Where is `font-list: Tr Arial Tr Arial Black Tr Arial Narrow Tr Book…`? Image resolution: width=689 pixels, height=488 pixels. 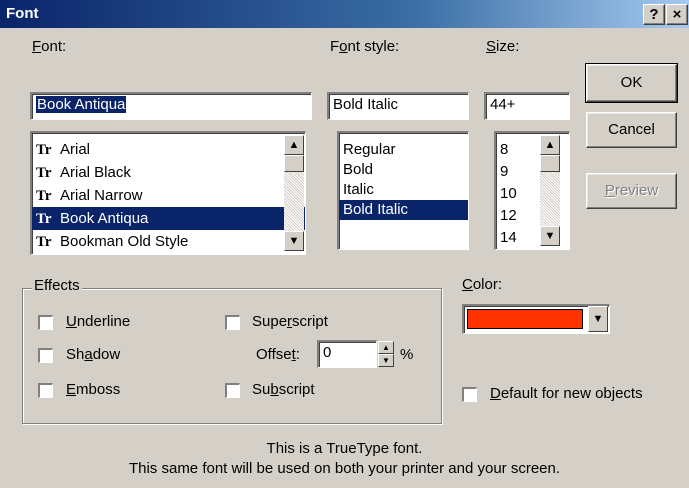
font-list: Tr Arial Tr Arial Black Tr Arial Narrow Tr Book… is located at coordinates (168, 193).